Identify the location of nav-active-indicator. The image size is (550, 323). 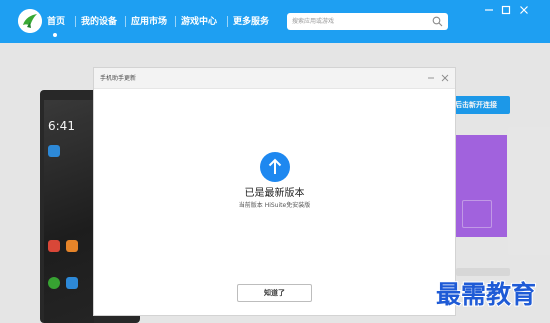
(55, 35).